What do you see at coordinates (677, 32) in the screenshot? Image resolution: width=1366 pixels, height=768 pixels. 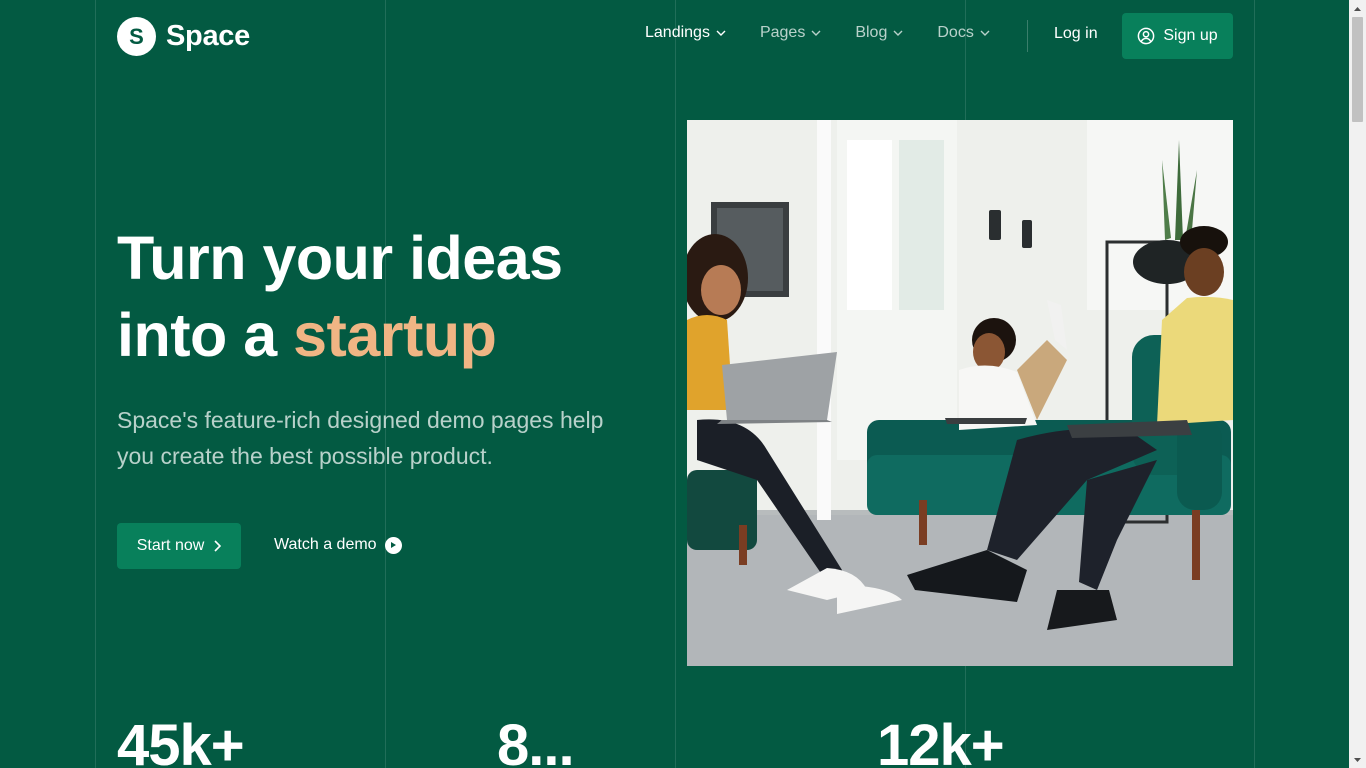 I see `nav-item-label: Landings` at bounding box center [677, 32].